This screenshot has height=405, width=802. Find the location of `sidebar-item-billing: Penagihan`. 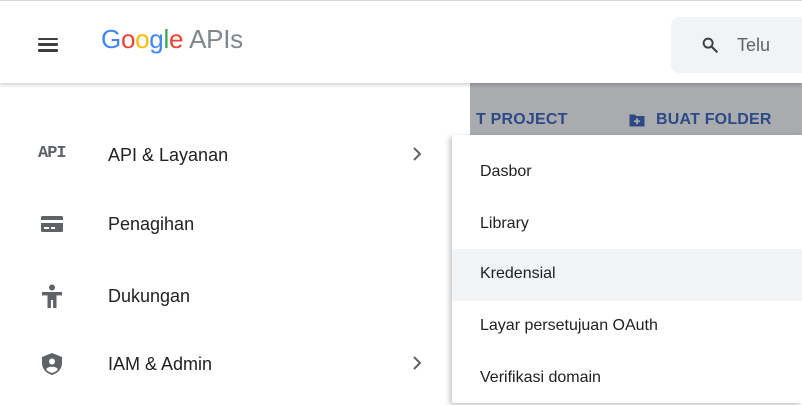

sidebar-item-billing: Penagihan is located at coordinates (225, 224).